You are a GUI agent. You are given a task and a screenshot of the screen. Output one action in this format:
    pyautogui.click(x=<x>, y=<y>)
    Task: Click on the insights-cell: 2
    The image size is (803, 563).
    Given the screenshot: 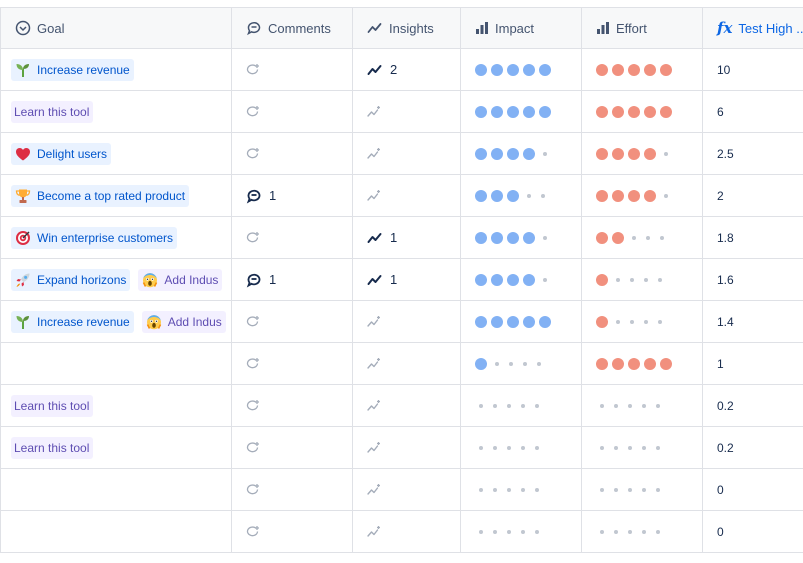 What is the action you would take?
    pyautogui.click(x=407, y=70)
    